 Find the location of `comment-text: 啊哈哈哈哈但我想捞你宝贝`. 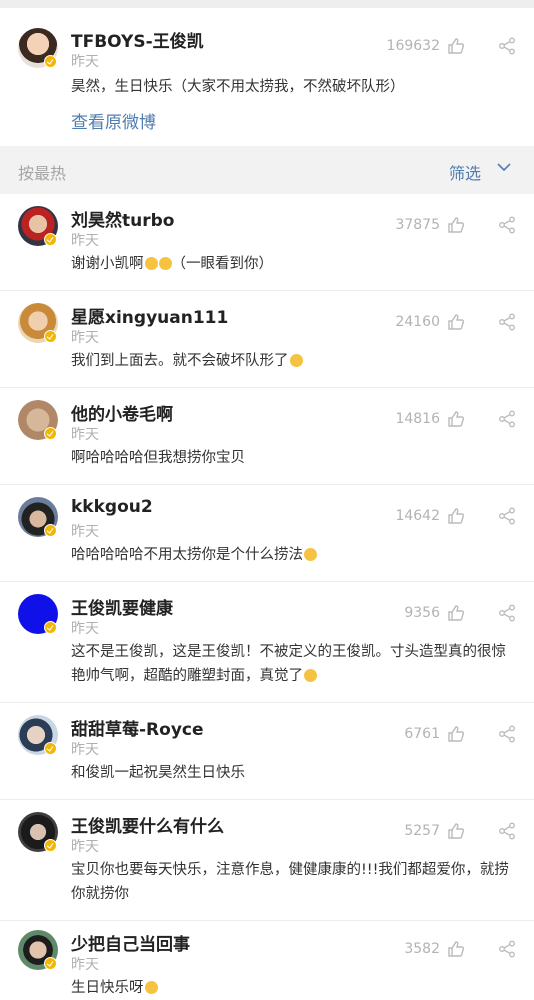

comment-text: 啊哈哈哈哈但我想捞你宝贝 is located at coordinates (158, 458).